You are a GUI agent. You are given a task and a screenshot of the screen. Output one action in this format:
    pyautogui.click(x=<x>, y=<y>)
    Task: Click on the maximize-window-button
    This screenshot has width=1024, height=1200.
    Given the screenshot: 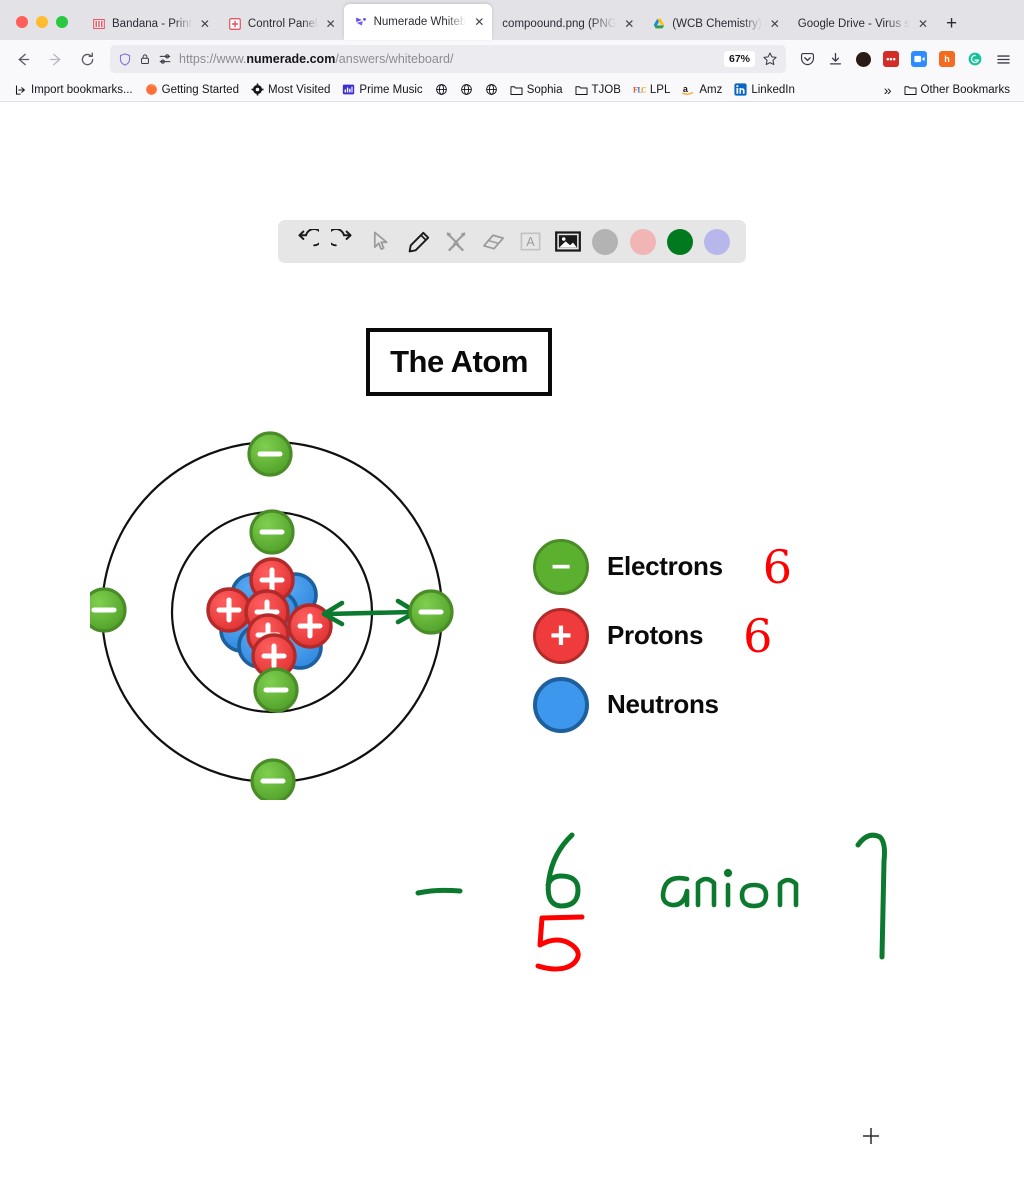 What is the action you would take?
    pyautogui.click(x=62, y=22)
    